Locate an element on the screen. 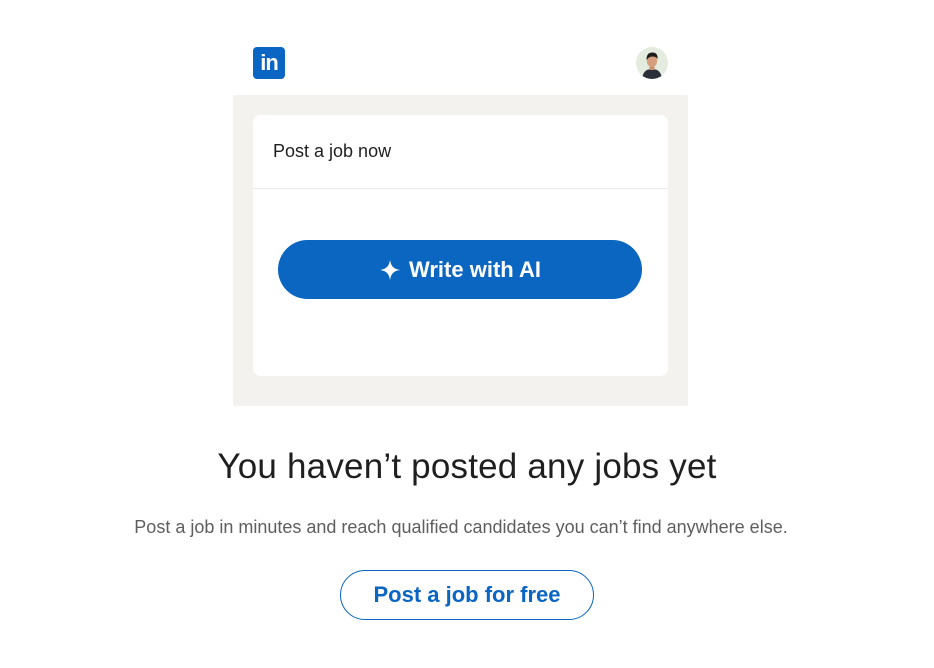  card-title: Post a job now is located at coordinates (460, 152).